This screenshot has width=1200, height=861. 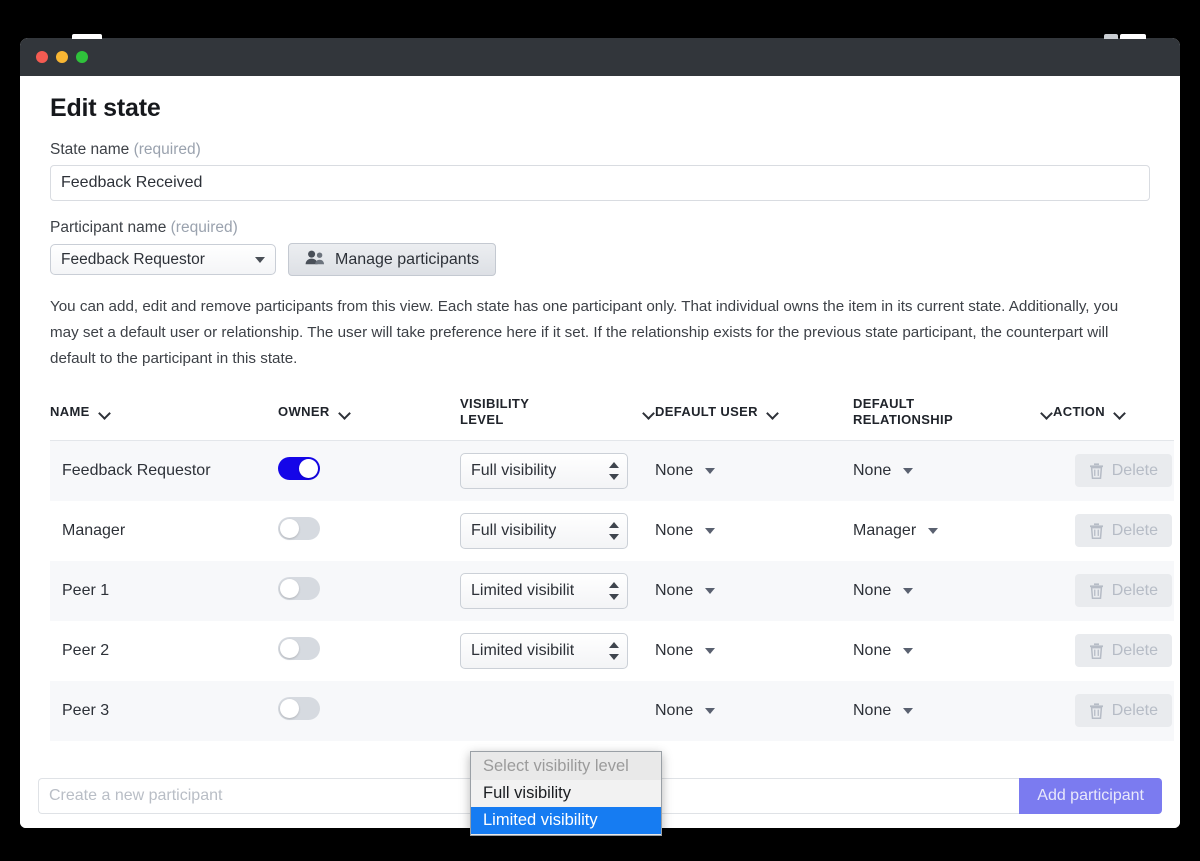 What do you see at coordinates (164, 590) in the screenshot?
I see `cell-name: Peer 1` at bounding box center [164, 590].